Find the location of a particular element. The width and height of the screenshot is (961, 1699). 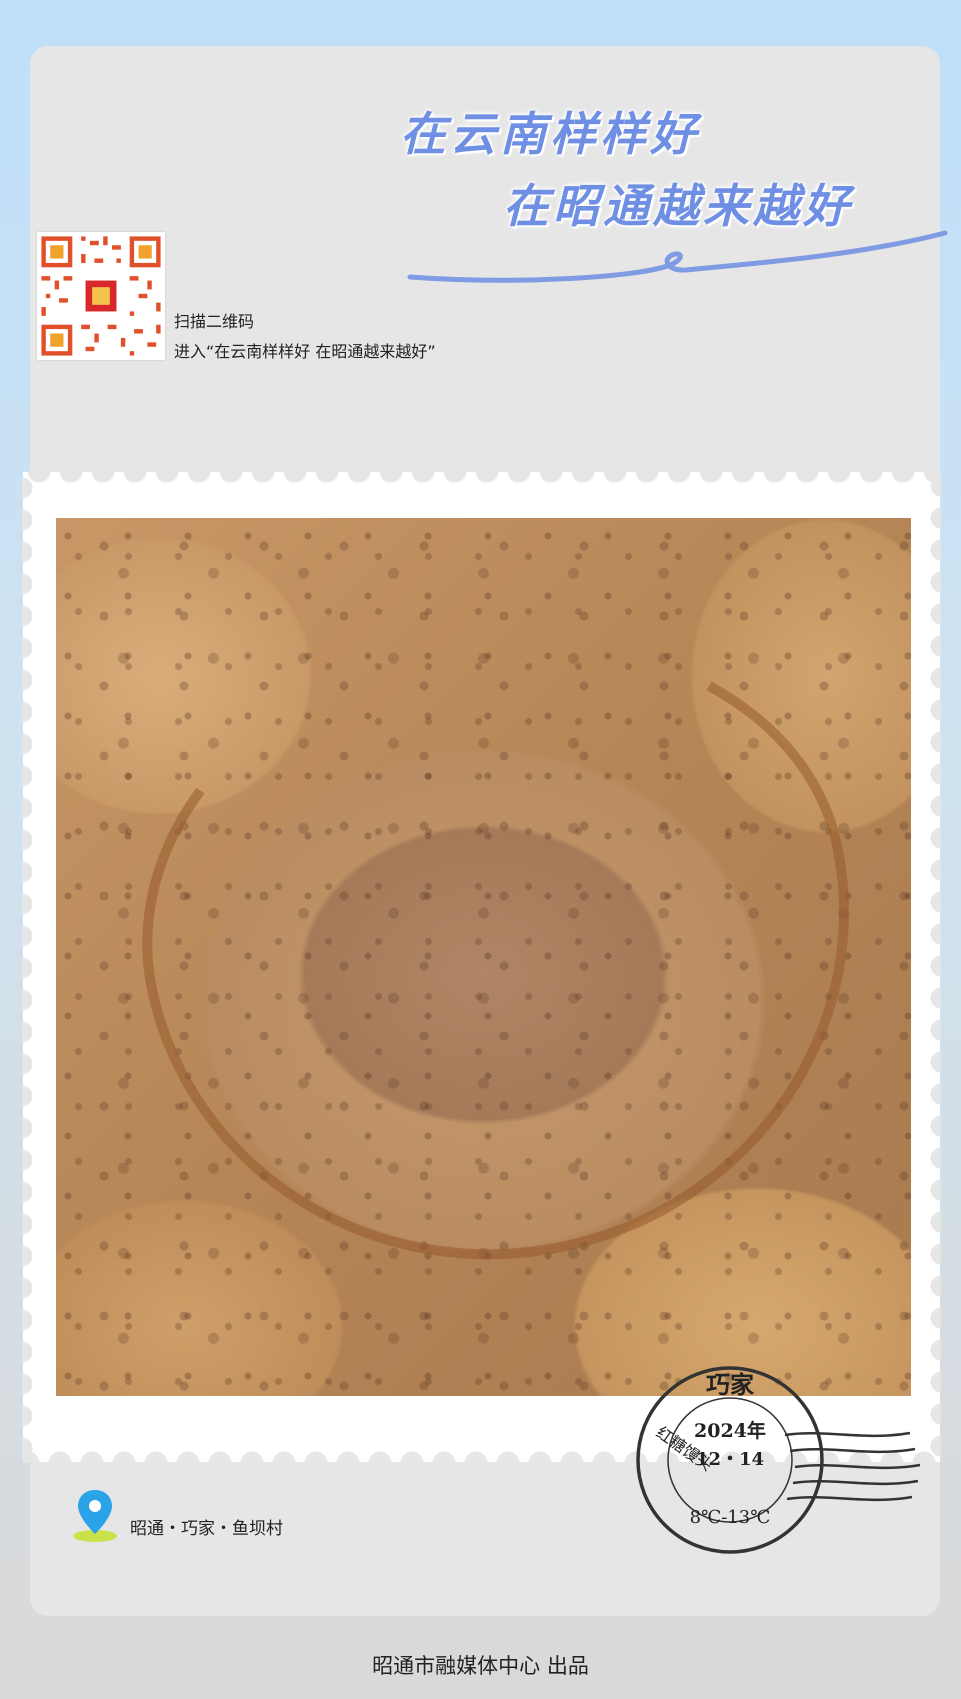

qr-code is located at coordinates (101, 296).